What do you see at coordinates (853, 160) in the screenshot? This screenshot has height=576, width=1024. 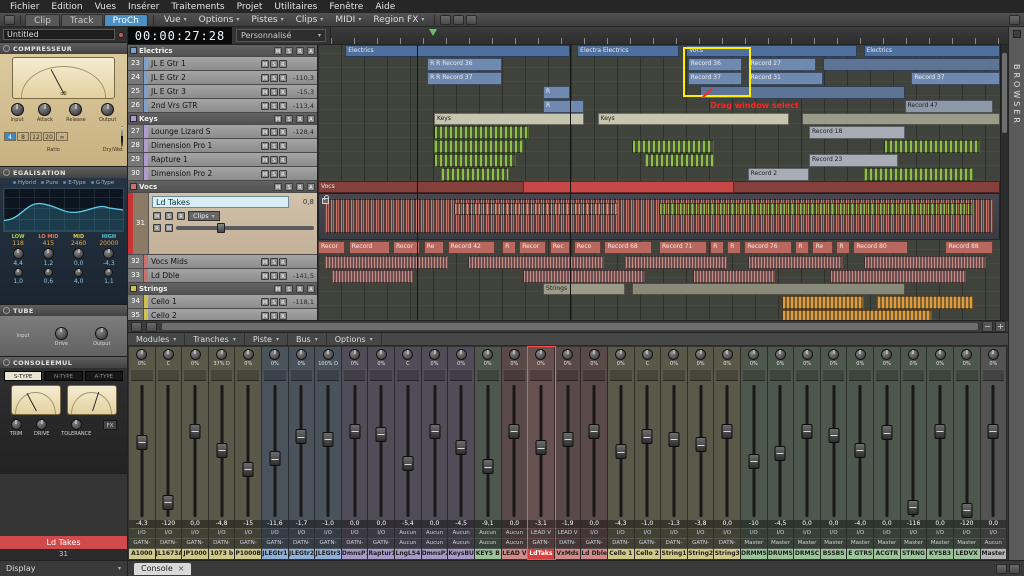 I see `clip: Record 23` at bounding box center [853, 160].